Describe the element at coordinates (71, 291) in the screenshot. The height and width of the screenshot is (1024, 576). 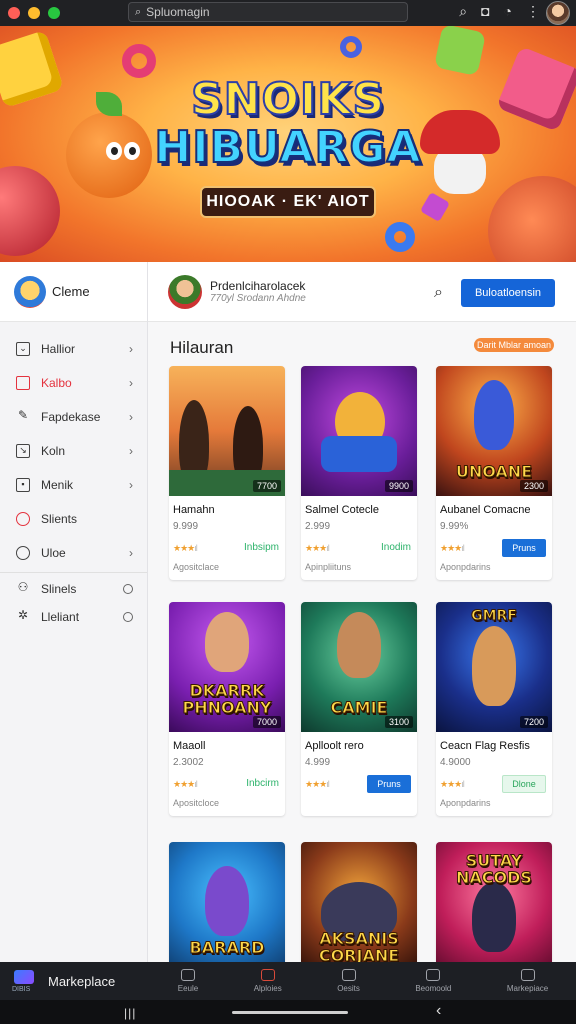
I see `brand-name: Cleme` at that location.